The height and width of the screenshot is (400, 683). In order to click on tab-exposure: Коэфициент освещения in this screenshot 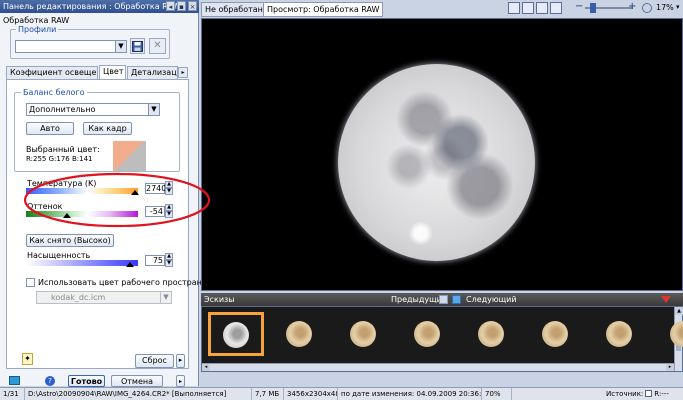, I will do `click(52, 72)`.